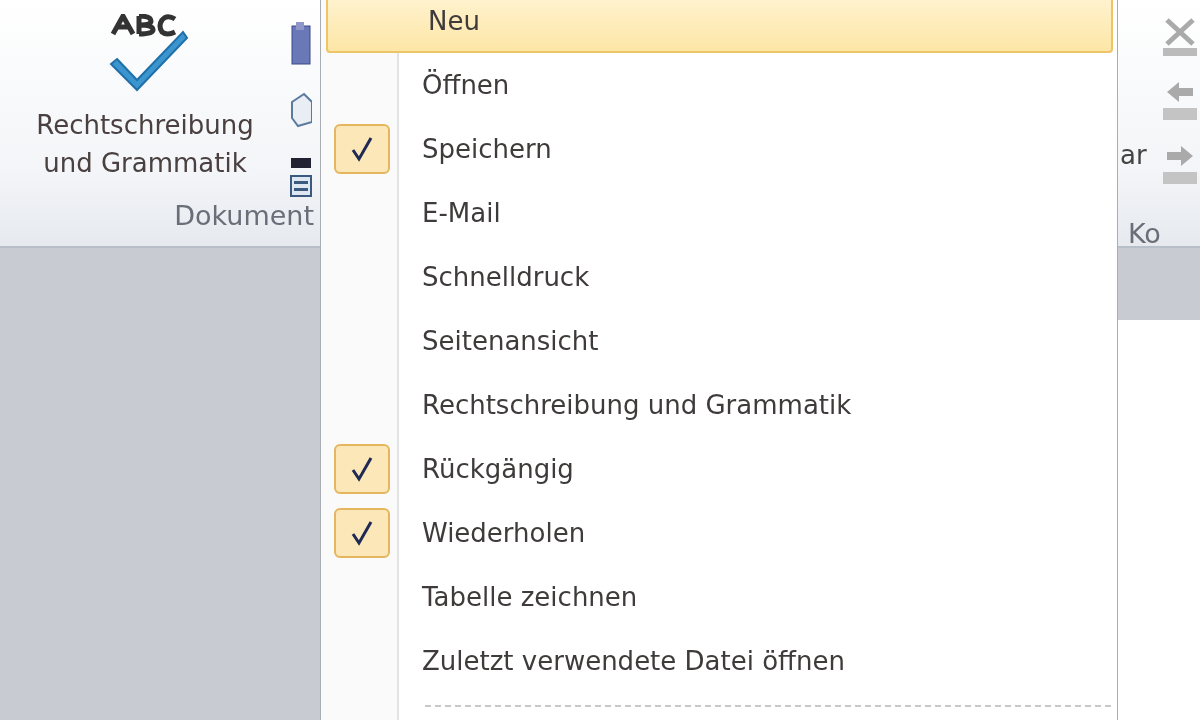 This screenshot has width=1200, height=720. What do you see at coordinates (716, 213) in the screenshot?
I see `menu-item: E-Mail` at bounding box center [716, 213].